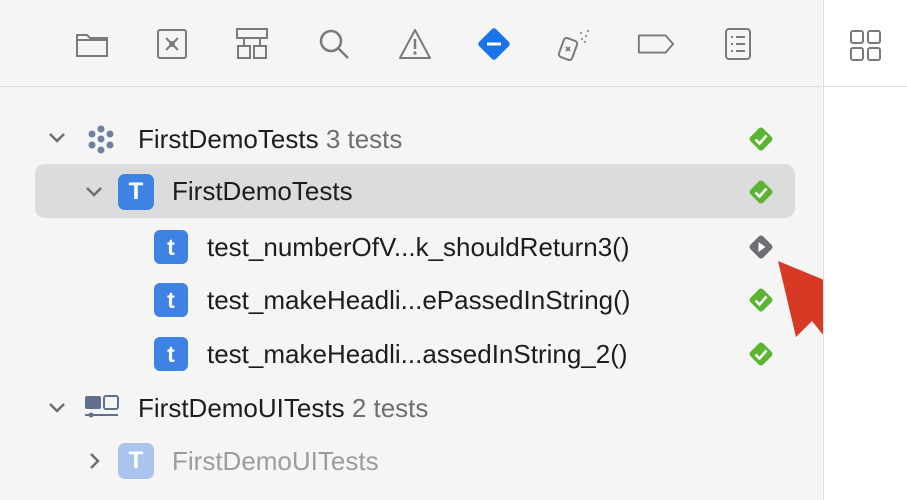 This screenshot has width=907, height=500. What do you see at coordinates (574, 44) in the screenshot?
I see `debug-icon` at bounding box center [574, 44].